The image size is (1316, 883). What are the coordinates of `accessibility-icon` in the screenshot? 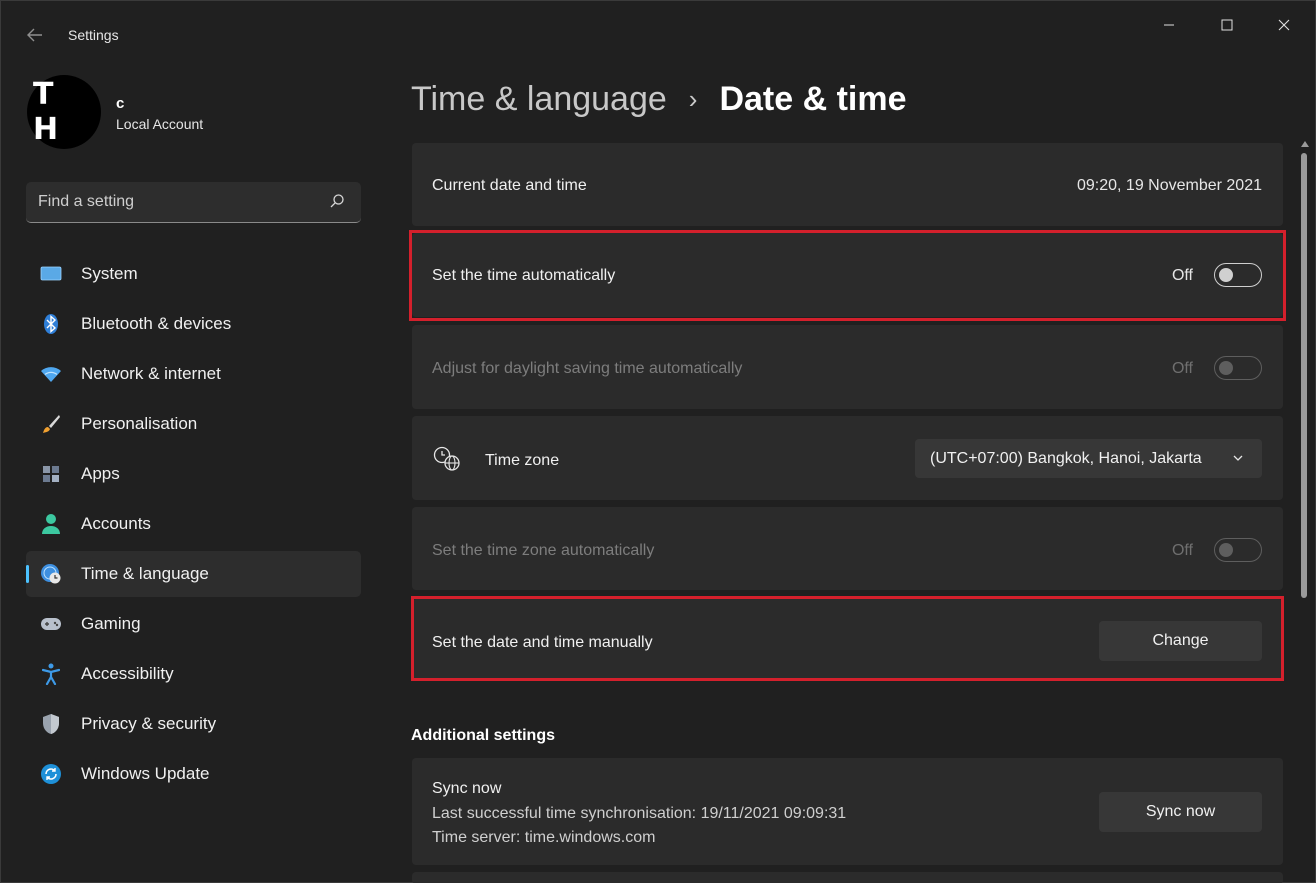 It's located at (51, 674).